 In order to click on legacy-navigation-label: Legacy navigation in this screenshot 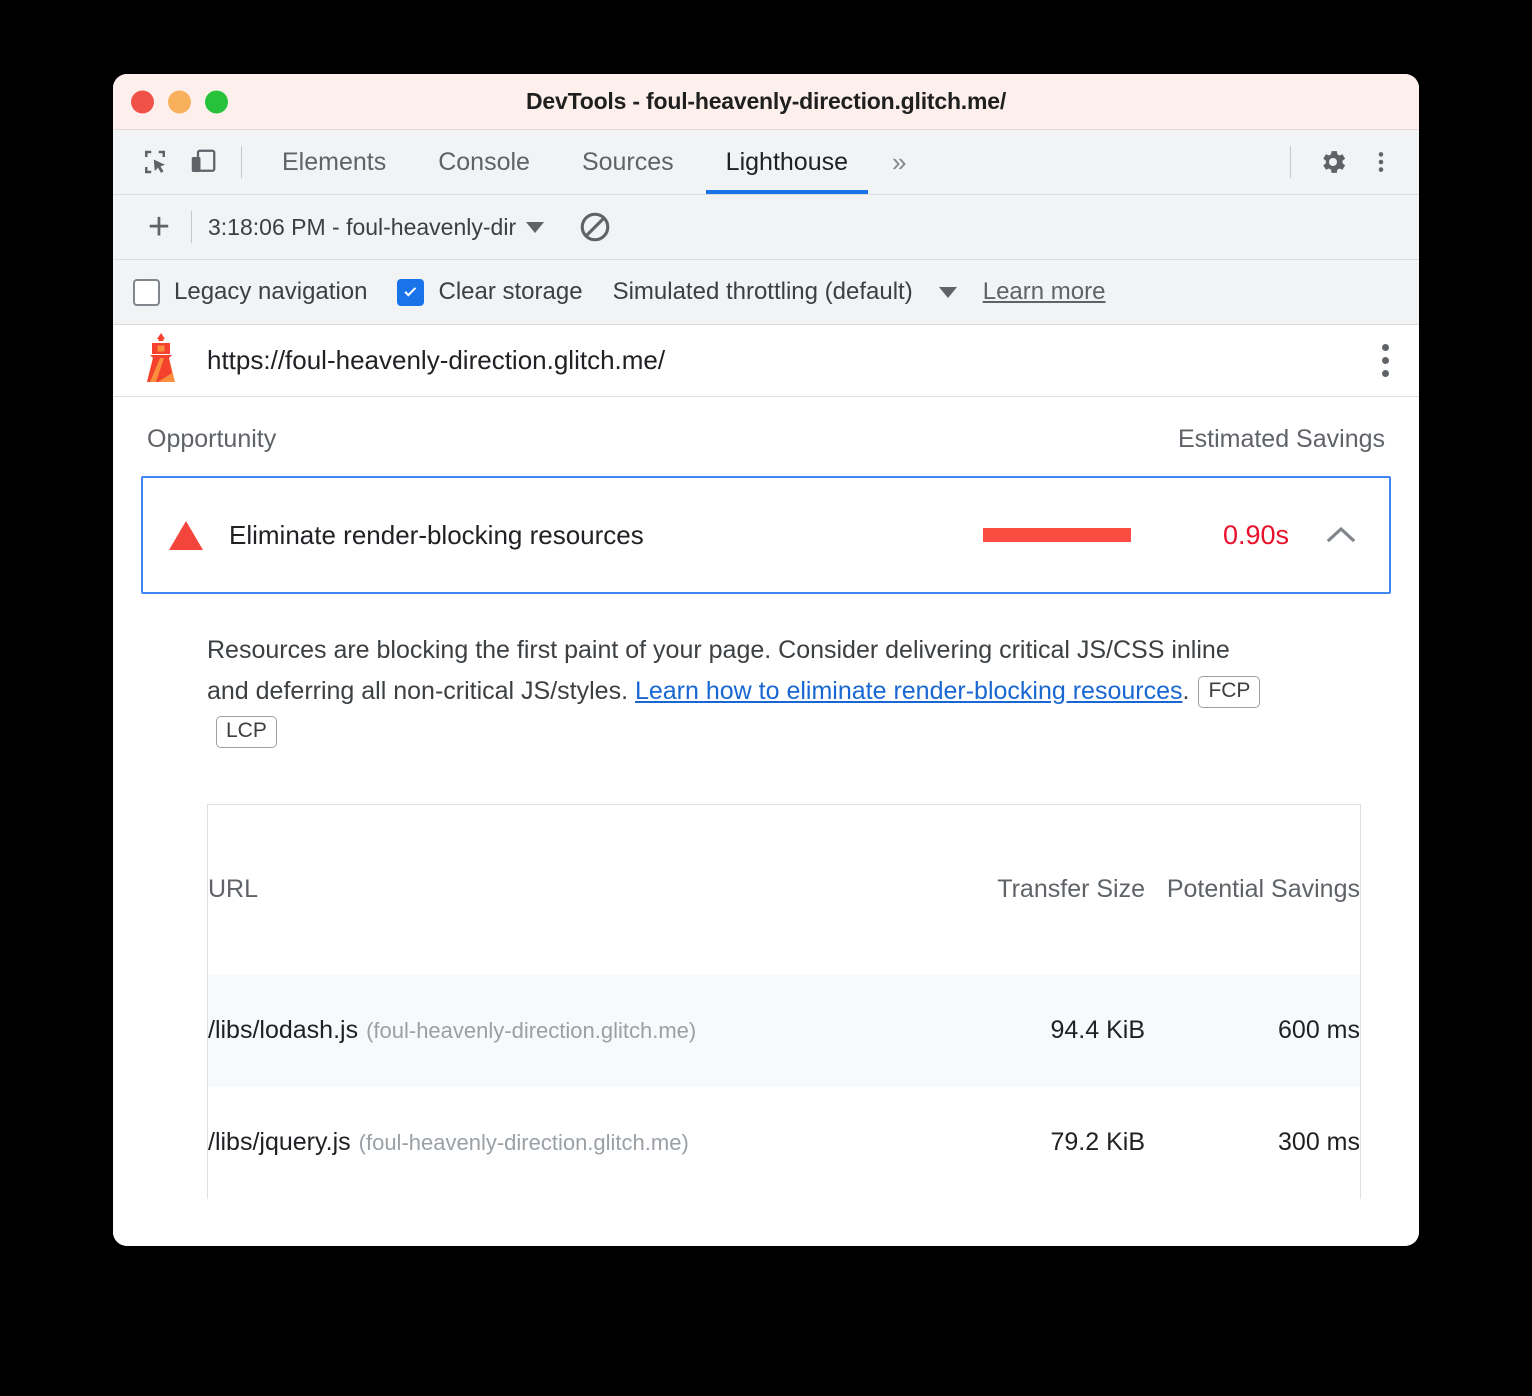, I will do `click(271, 291)`.